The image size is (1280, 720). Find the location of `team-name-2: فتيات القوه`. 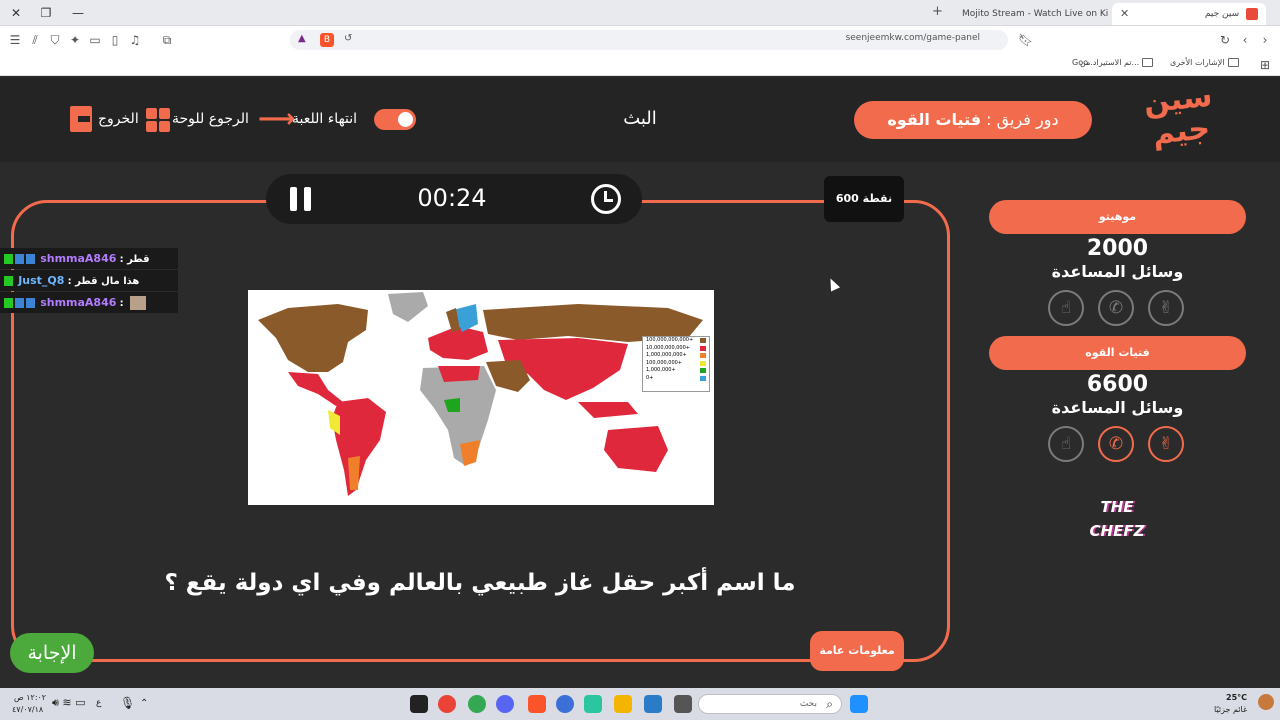

team-name-2: فتيات القوه is located at coordinates (1117, 353).